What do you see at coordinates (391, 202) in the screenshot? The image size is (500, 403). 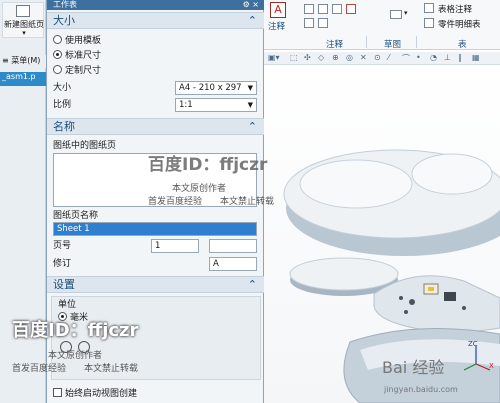 I see `top-shell-part` at bounding box center [391, 202].